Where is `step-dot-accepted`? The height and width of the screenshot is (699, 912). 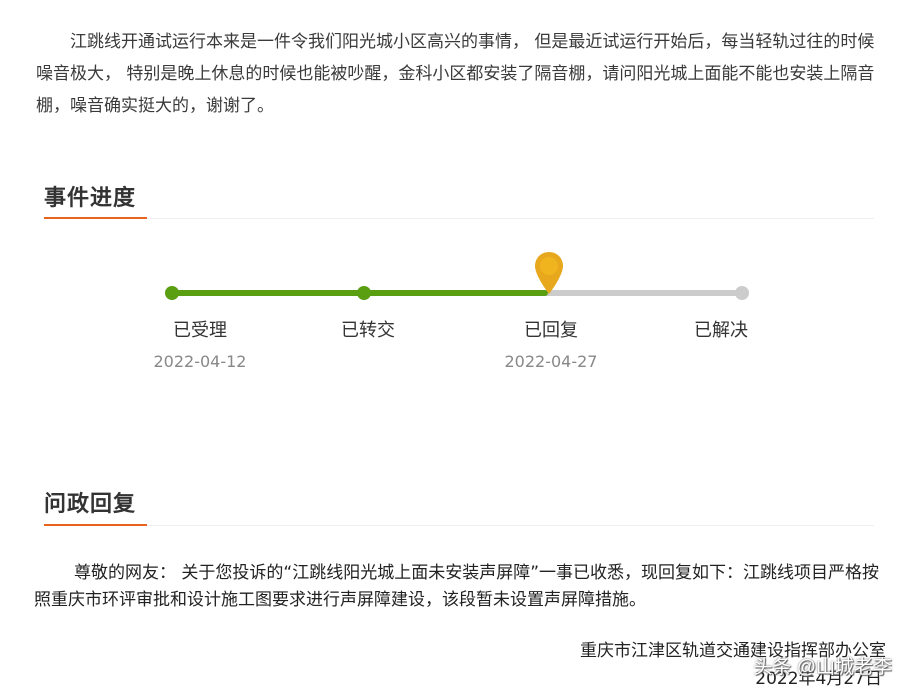 step-dot-accepted is located at coordinates (172, 293).